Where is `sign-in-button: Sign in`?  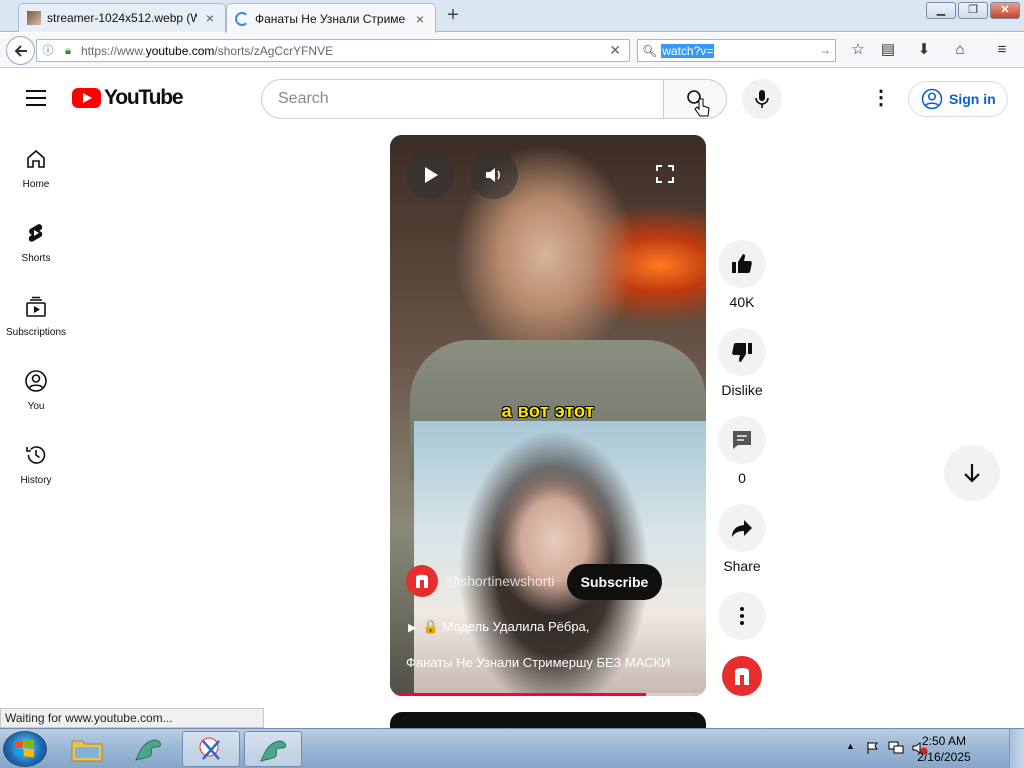 sign-in-button: Sign in is located at coordinates (958, 99).